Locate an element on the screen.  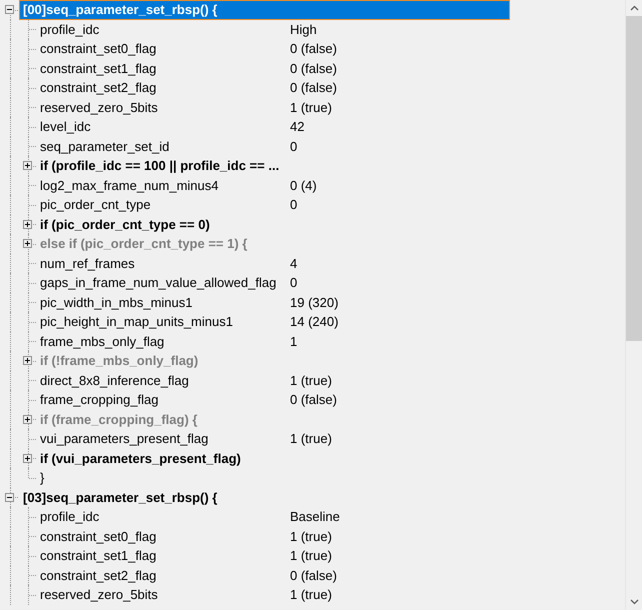
branch-label: if (pic_order_cnt_type == 0) is located at coordinates (123, 224).